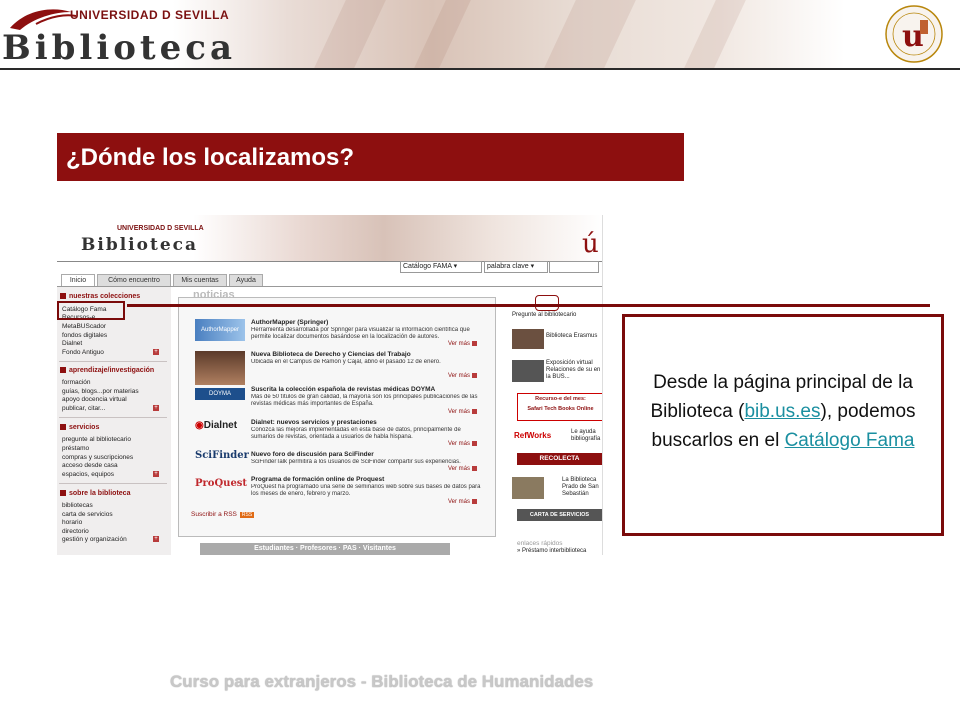 This screenshot has width=960, height=720. Describe the element at coordinates (100, 391) in the screenshot. I see `menu-item-guias: guías, blogs...por materias` at that location.